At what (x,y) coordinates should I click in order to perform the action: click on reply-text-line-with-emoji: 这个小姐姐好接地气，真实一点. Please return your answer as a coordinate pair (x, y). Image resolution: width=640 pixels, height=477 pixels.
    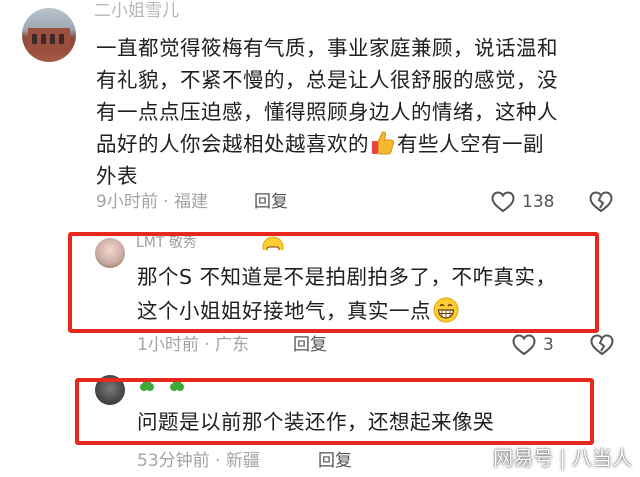
    Looking at the image, I should click on (298, 311).